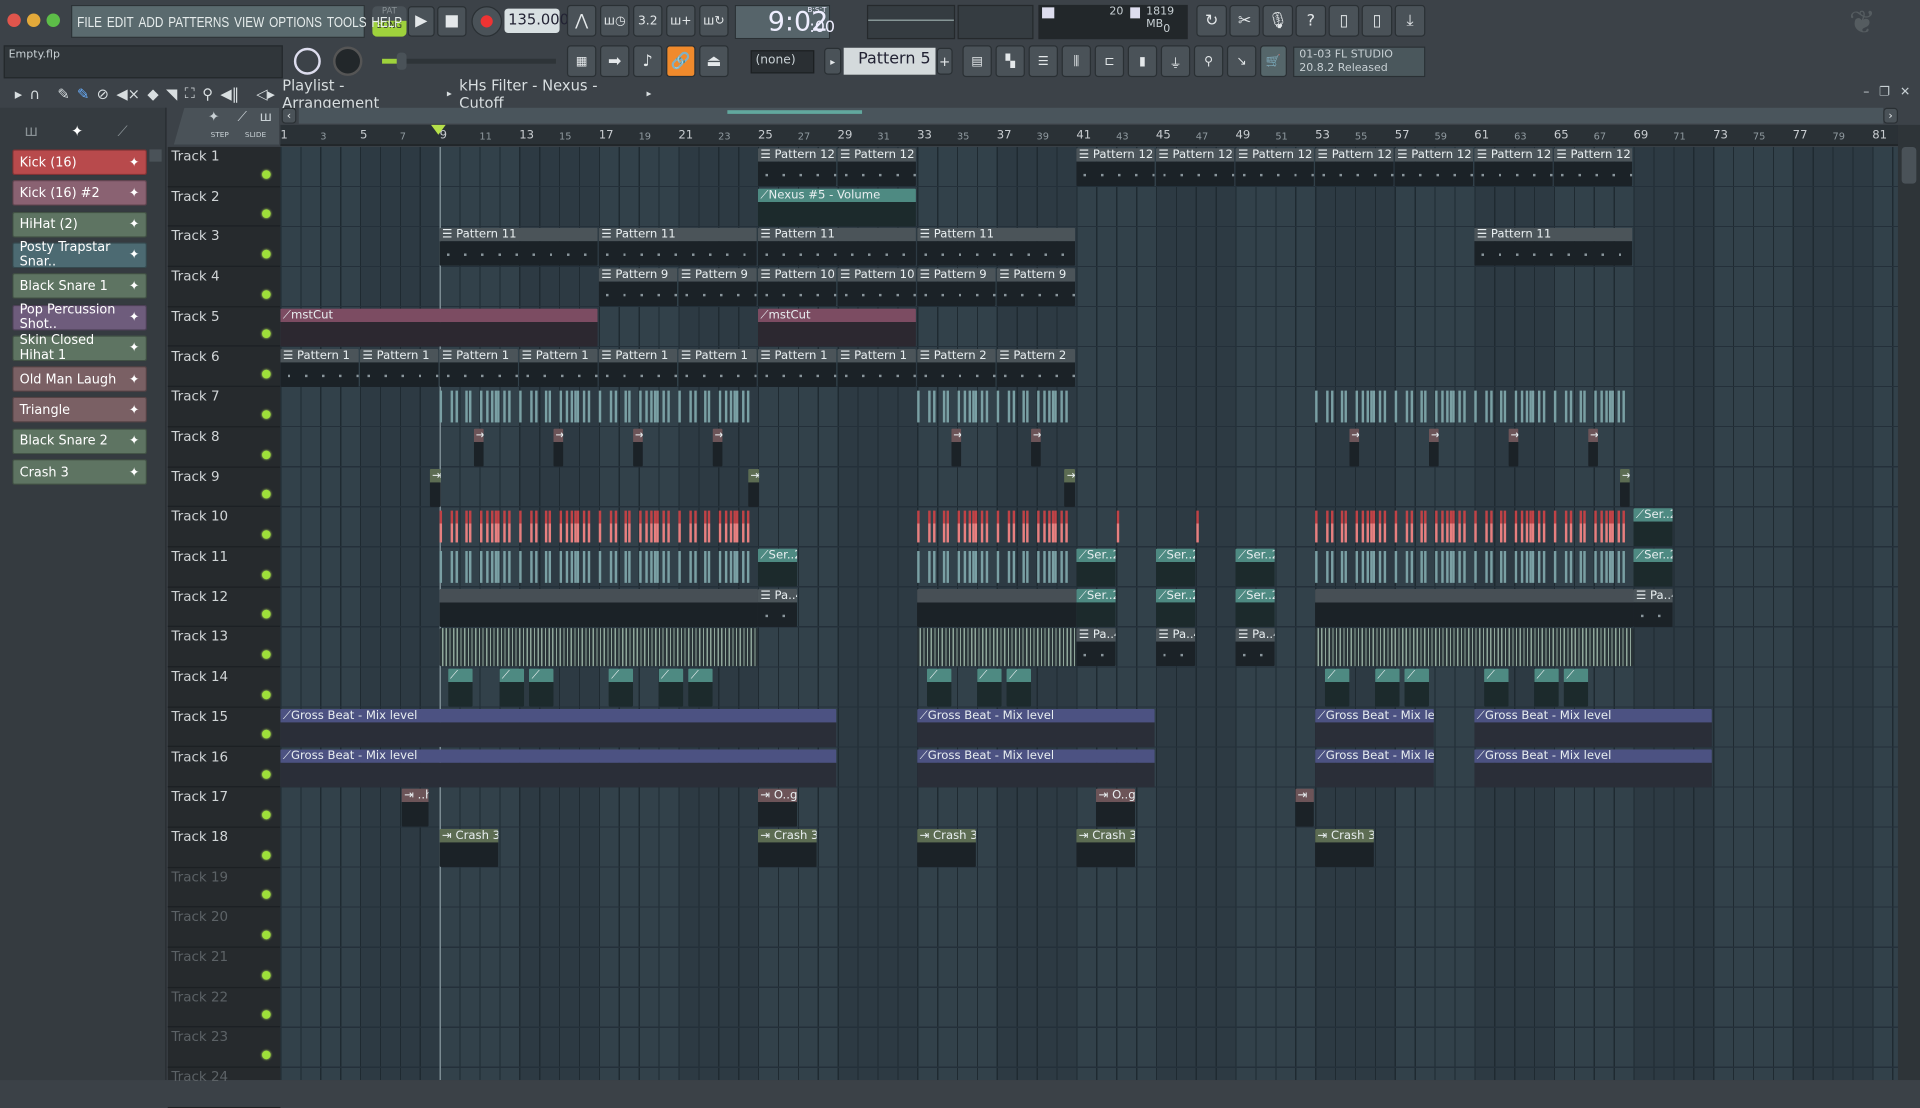  What do you see at coordinates (1043, 61) in the screenshot?
I see `channel-rack-icon: ☰` at bounding box center [1043, 61].